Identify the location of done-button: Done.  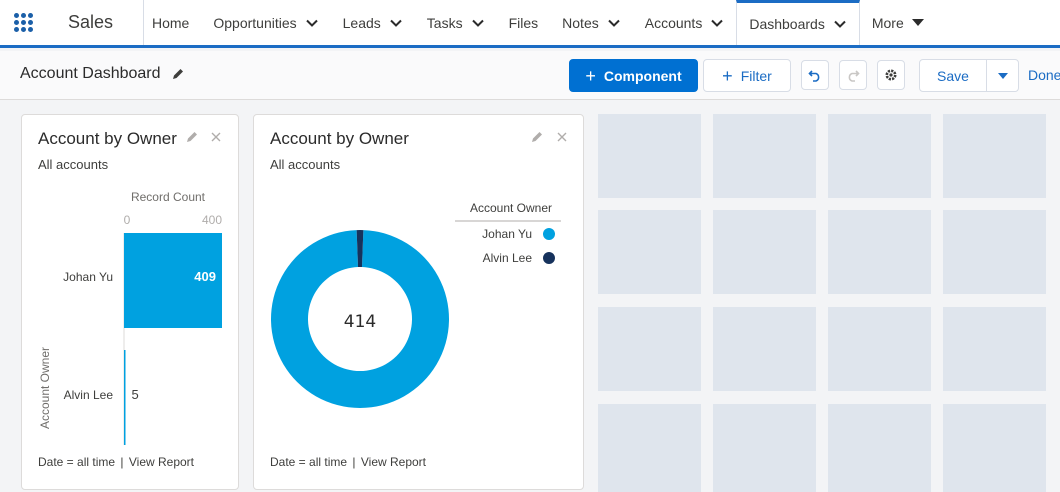
(1044, 75).